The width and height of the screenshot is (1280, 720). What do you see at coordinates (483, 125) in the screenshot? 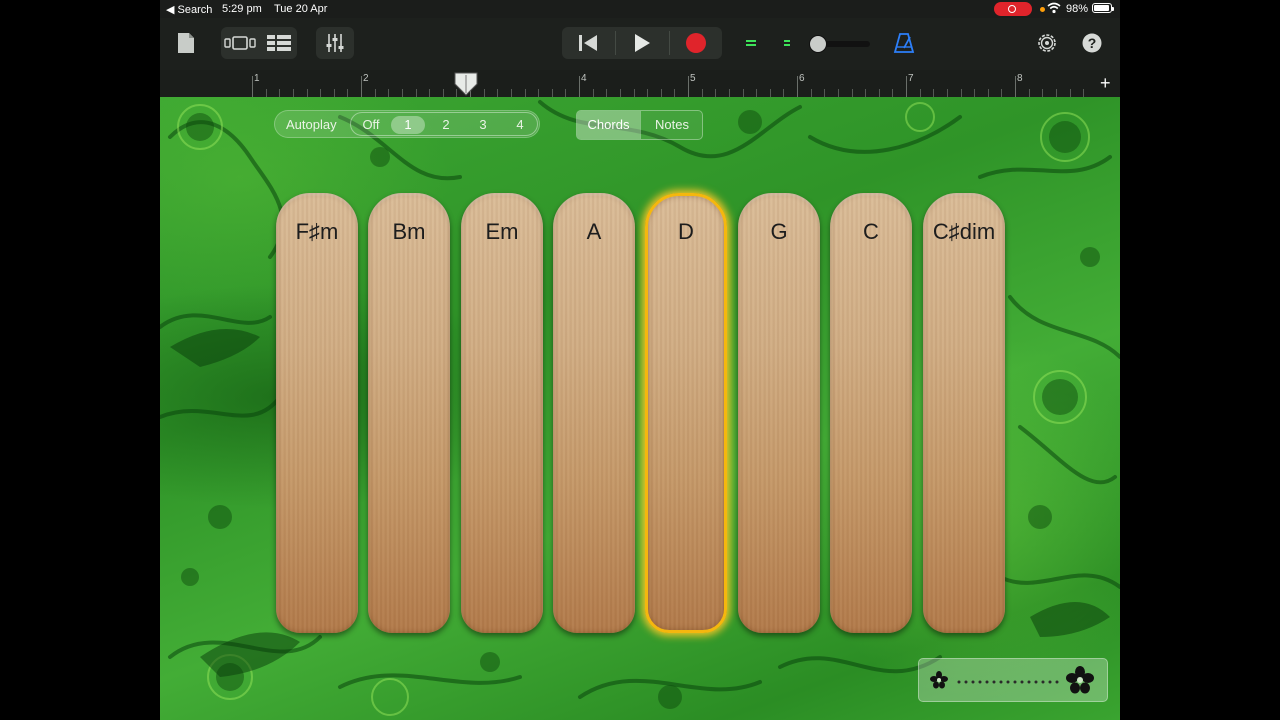
I see `autoplay-3: 3` at bounding box center [483, 125].